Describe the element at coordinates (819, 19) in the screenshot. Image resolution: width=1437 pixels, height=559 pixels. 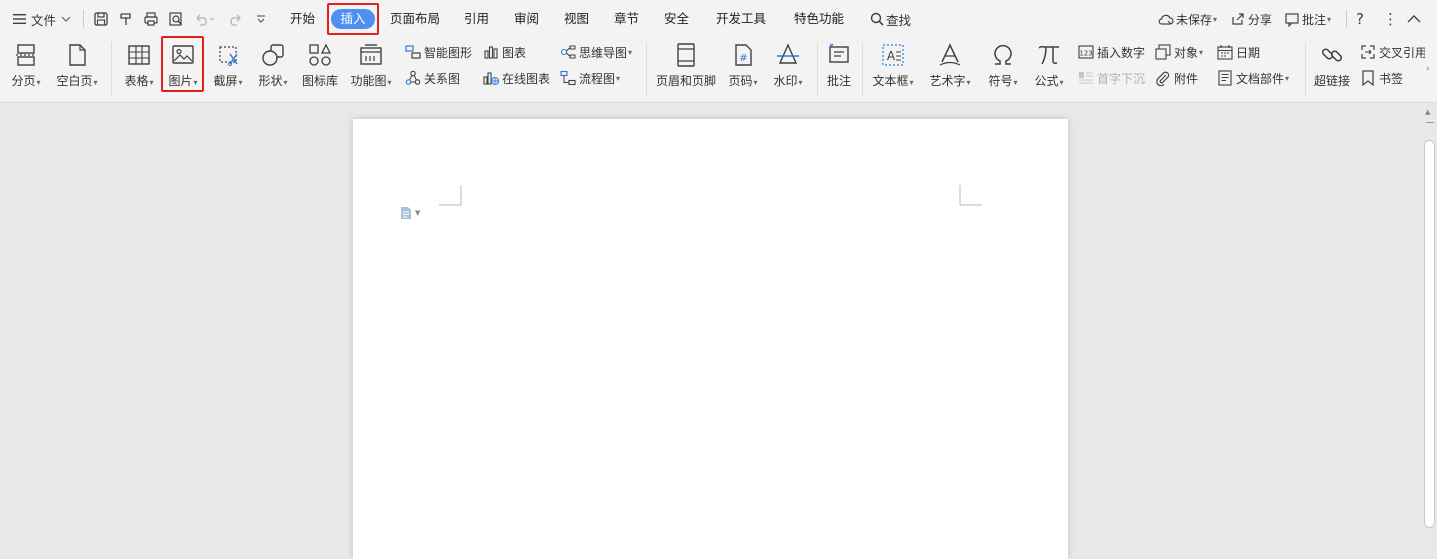
I see `tab-special-features: 特色功能` at that location.